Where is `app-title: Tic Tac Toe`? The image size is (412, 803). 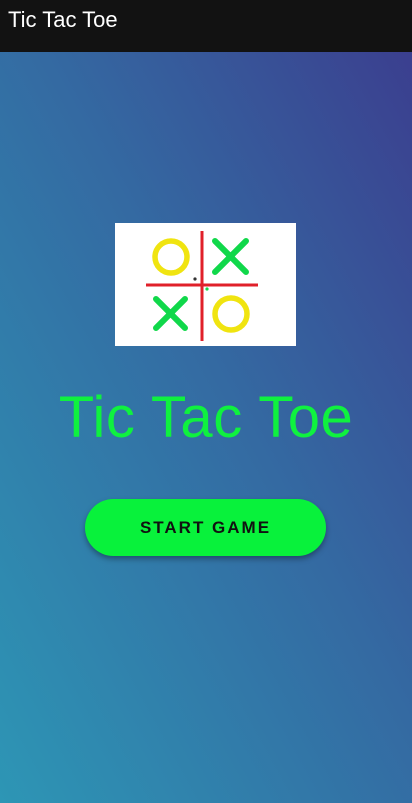
app-title: Tic Tac Toe is located at coordinates (63, 19).